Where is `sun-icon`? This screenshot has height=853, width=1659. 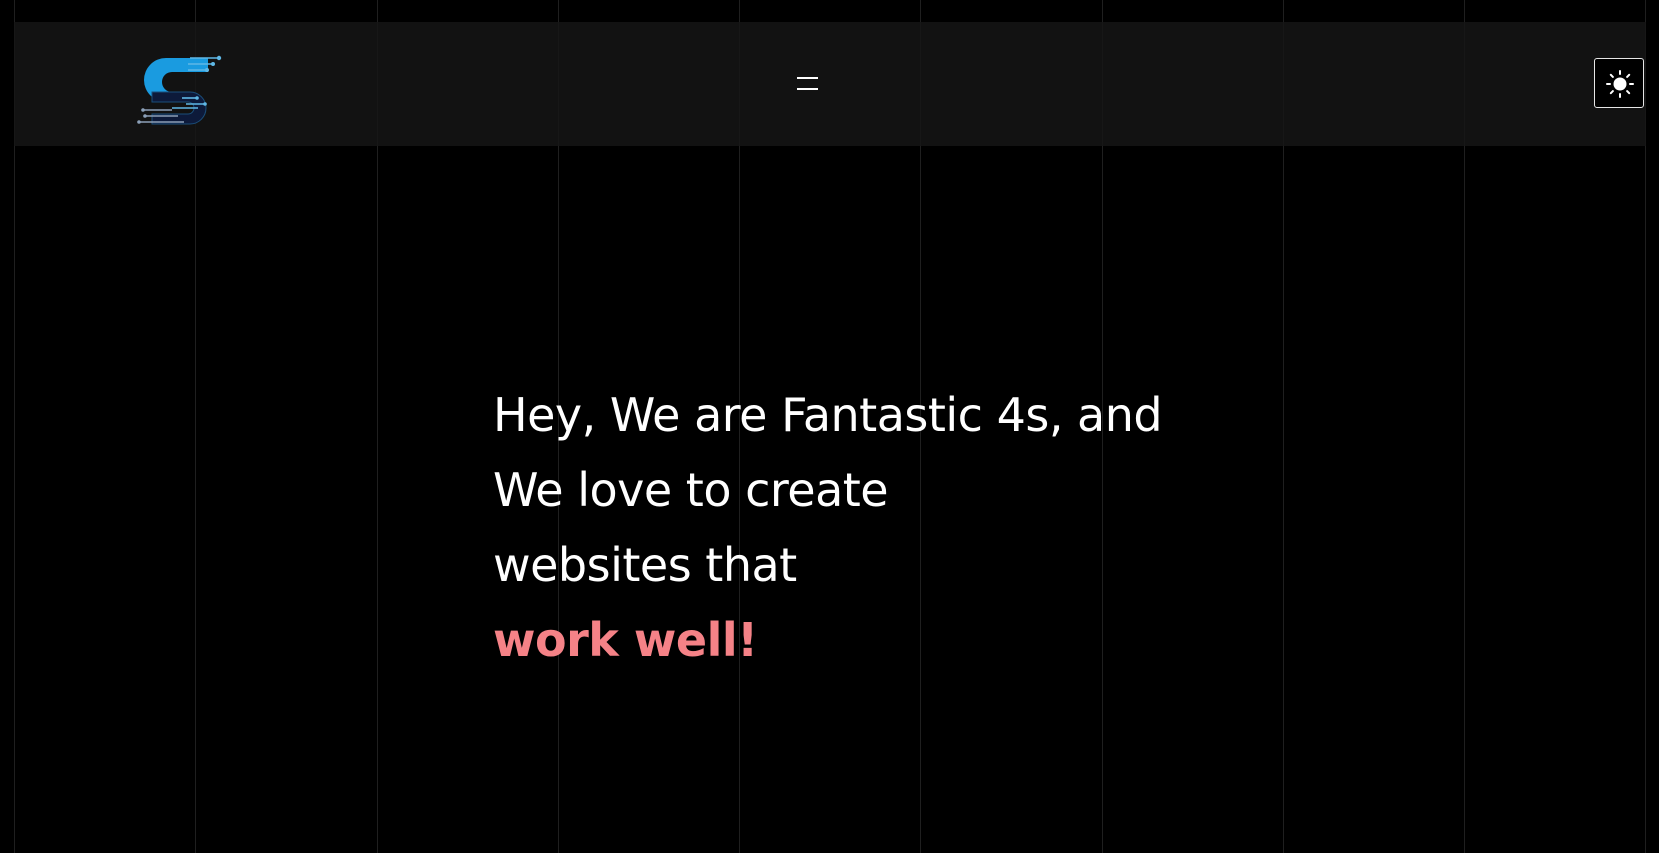 sun-icon is located at coordinates (1620, 84).